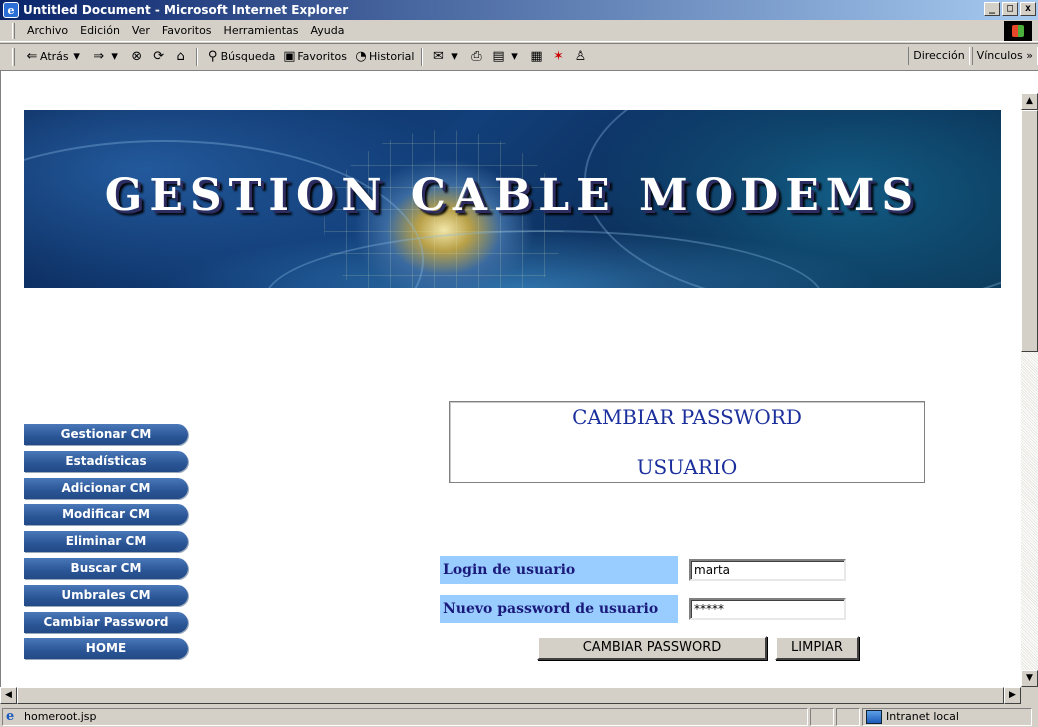 The image size is (1038, 727). I want to click on links-label: Vínculos », so click(1004, 56).